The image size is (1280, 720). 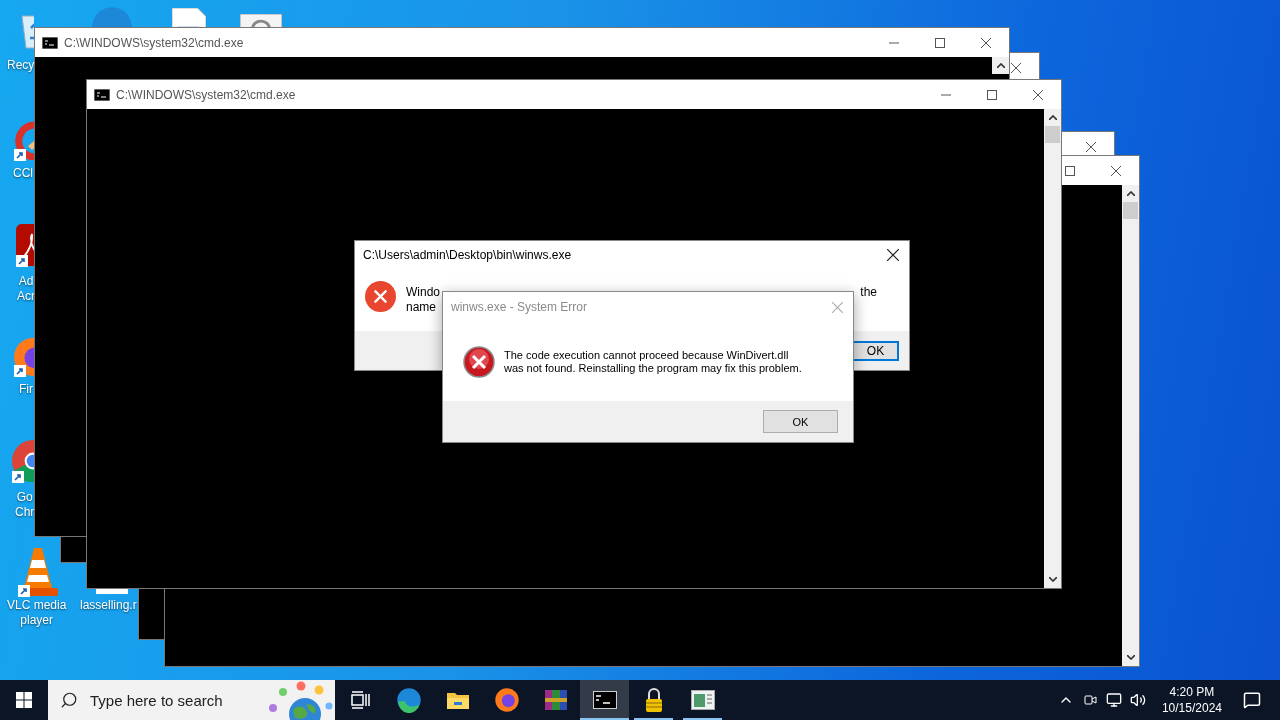 I want to click on desktop-icon-label: VLC media player, so click(x=37, y=613).